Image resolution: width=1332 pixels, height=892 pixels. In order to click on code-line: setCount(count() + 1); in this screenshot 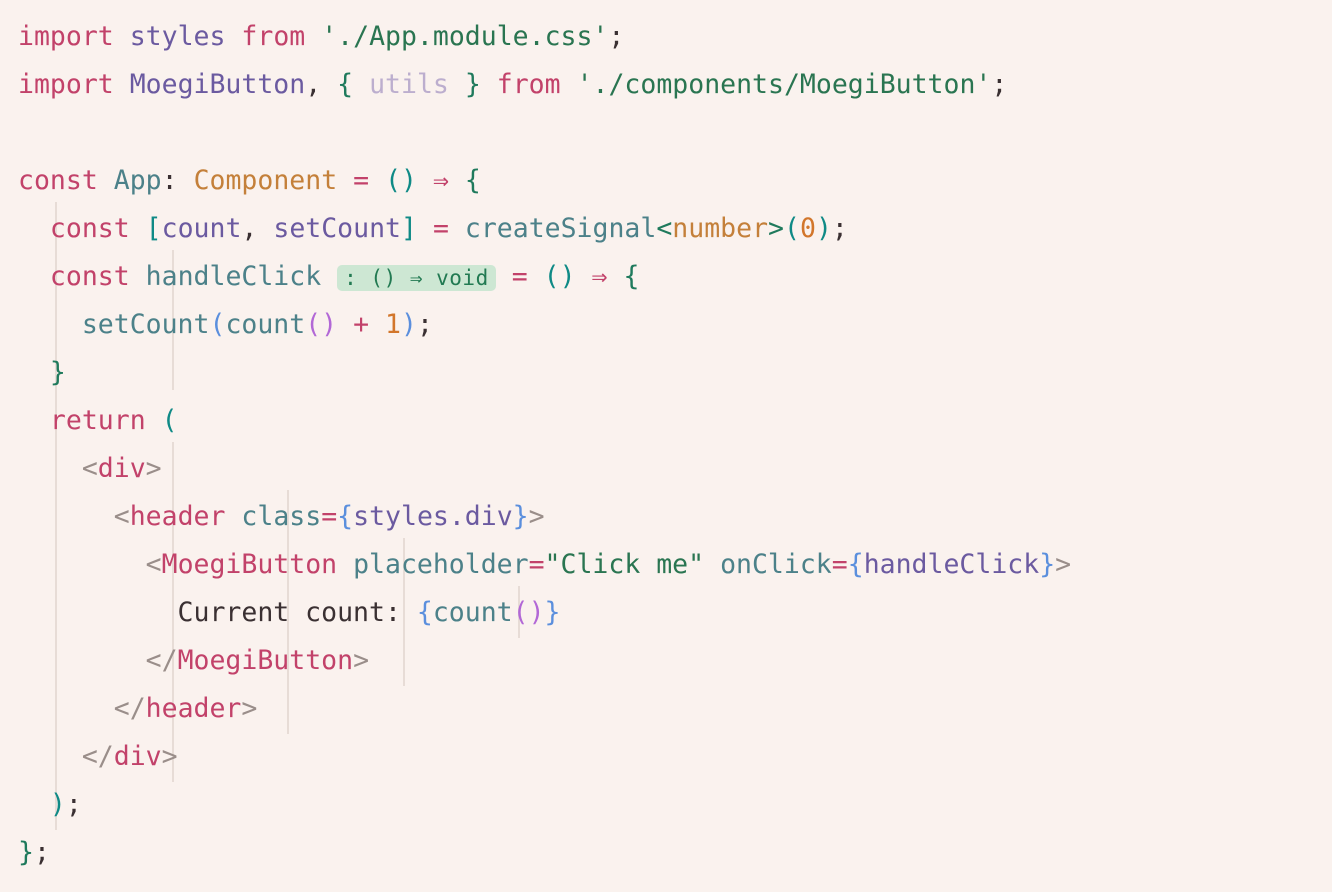, I will do `click(675, 325)`.